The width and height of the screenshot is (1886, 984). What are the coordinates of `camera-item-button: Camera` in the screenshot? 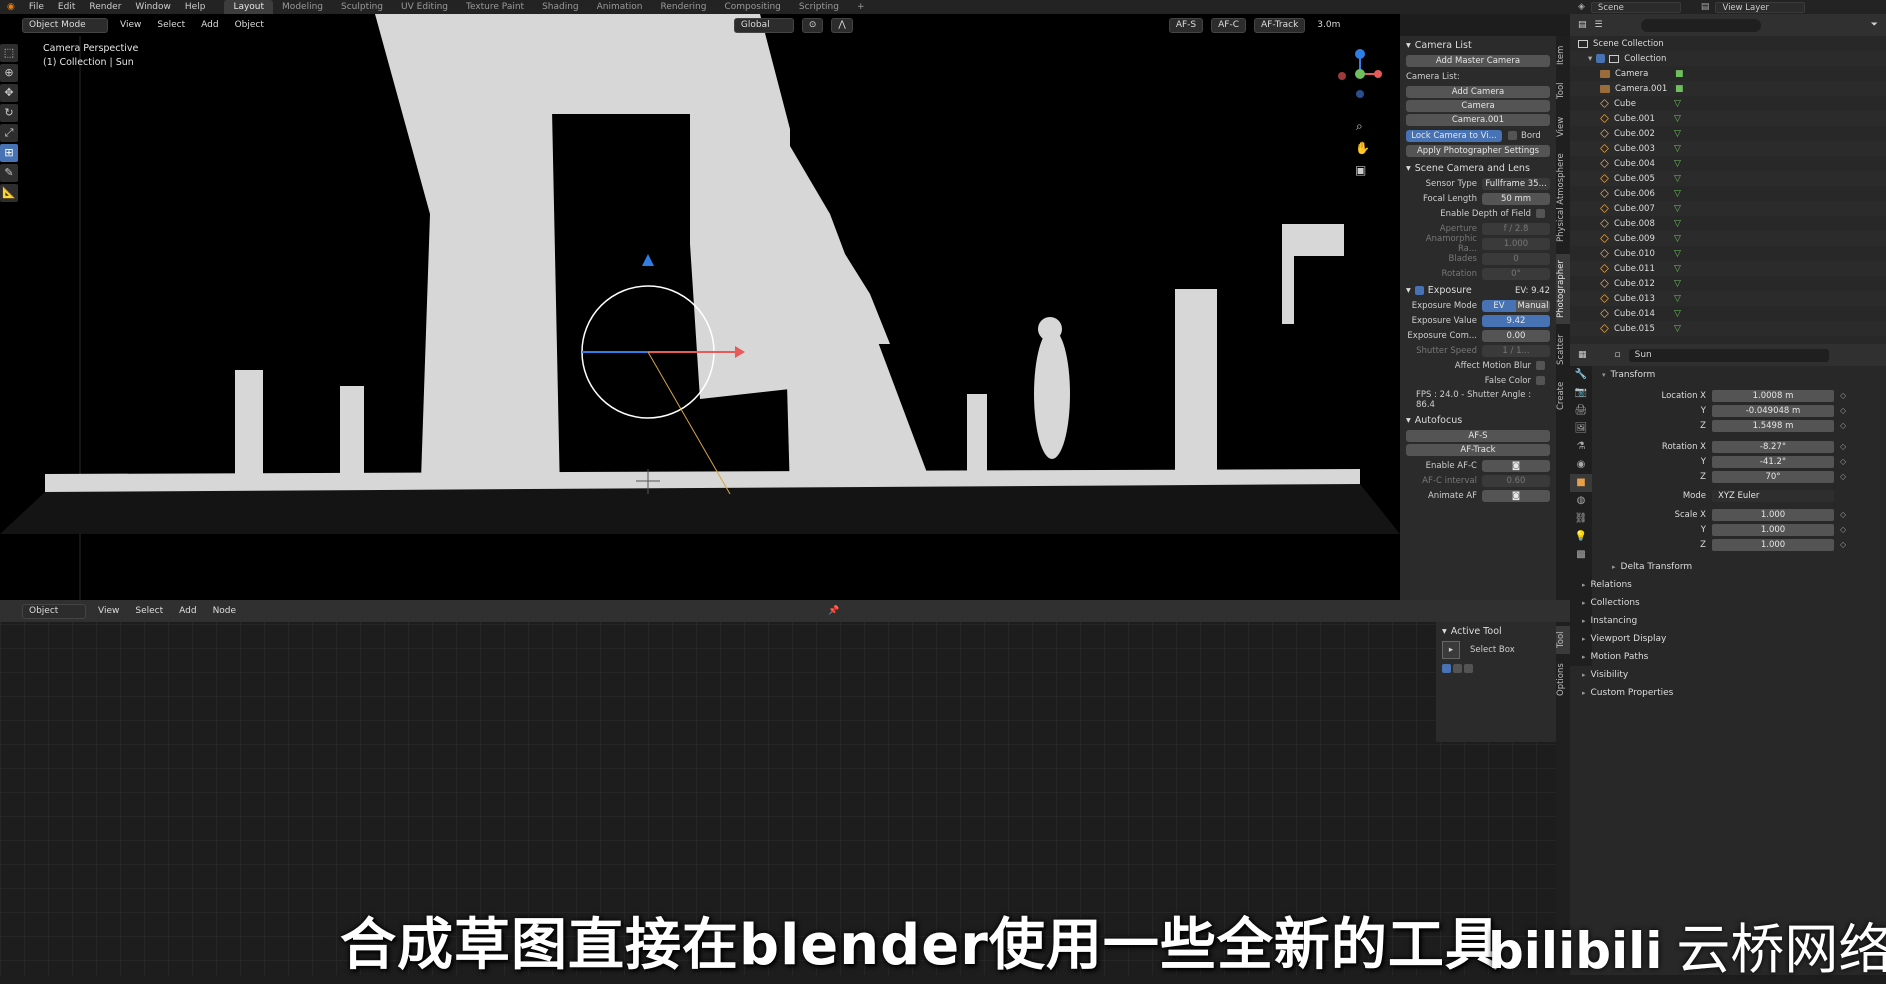 It's located at (1478, 106).